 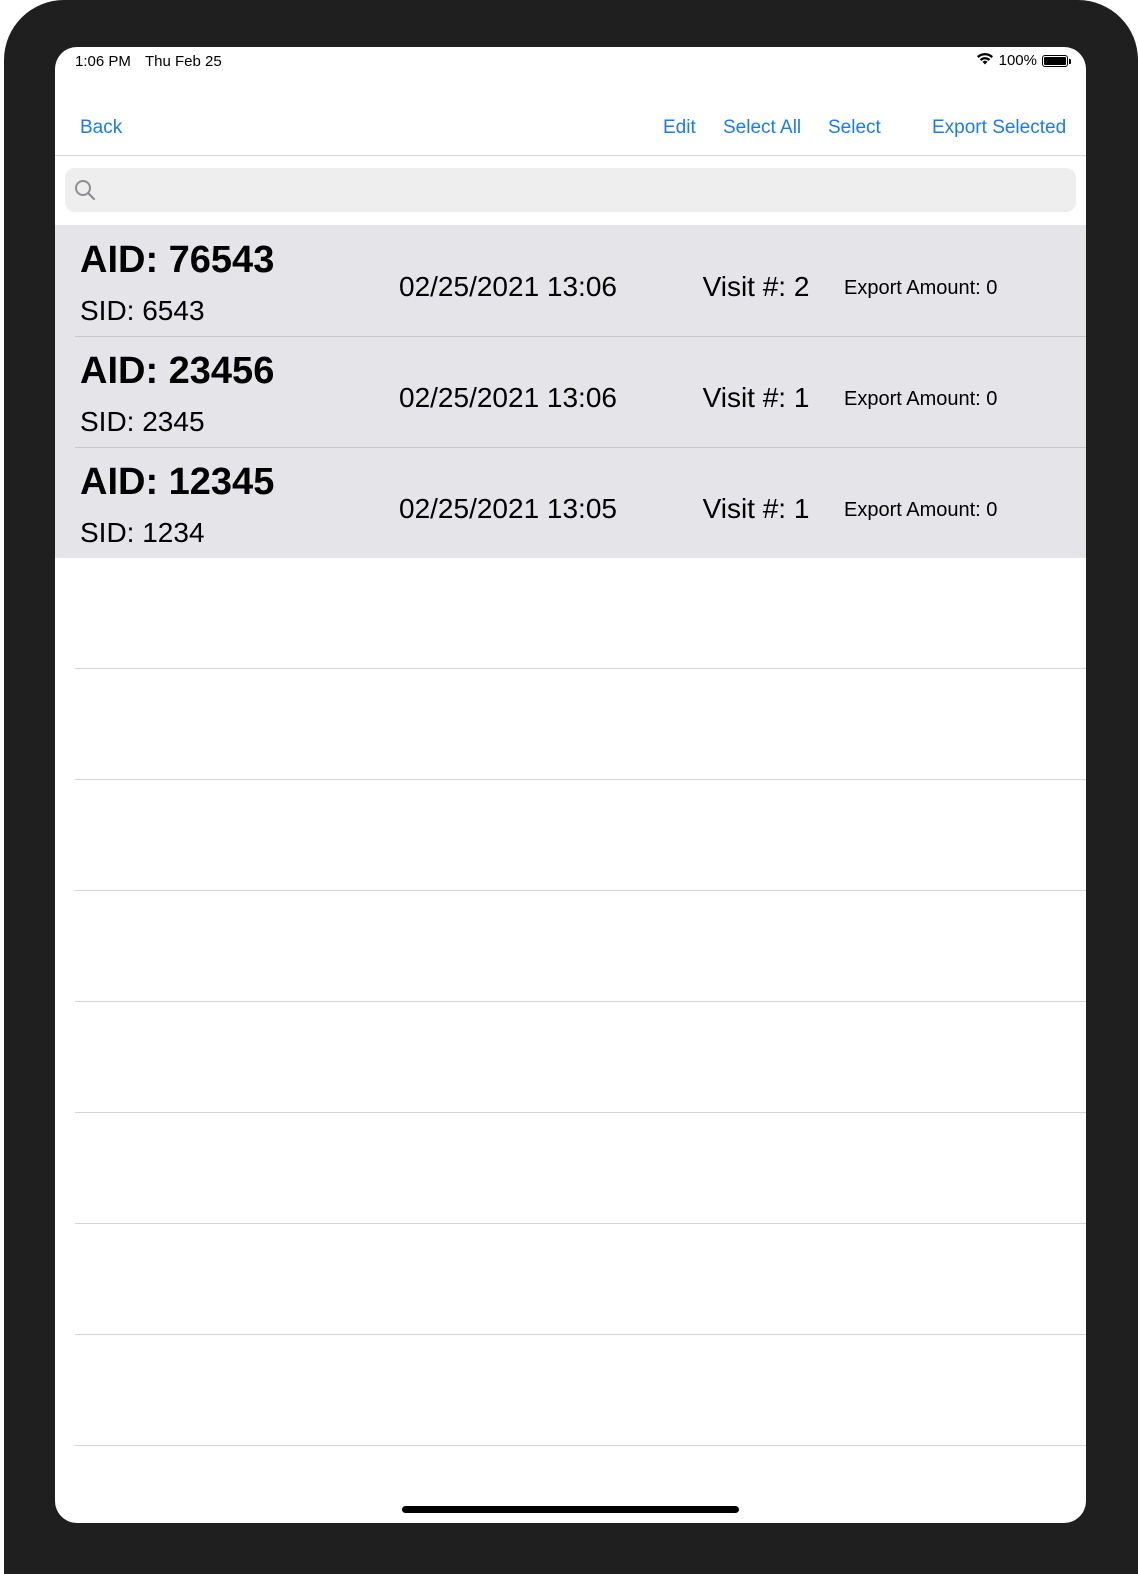 What do you see at coordinates (177, 482) in the screenshot?
I see `aid-label: AID: 12345` at bounding box center [177, 482].